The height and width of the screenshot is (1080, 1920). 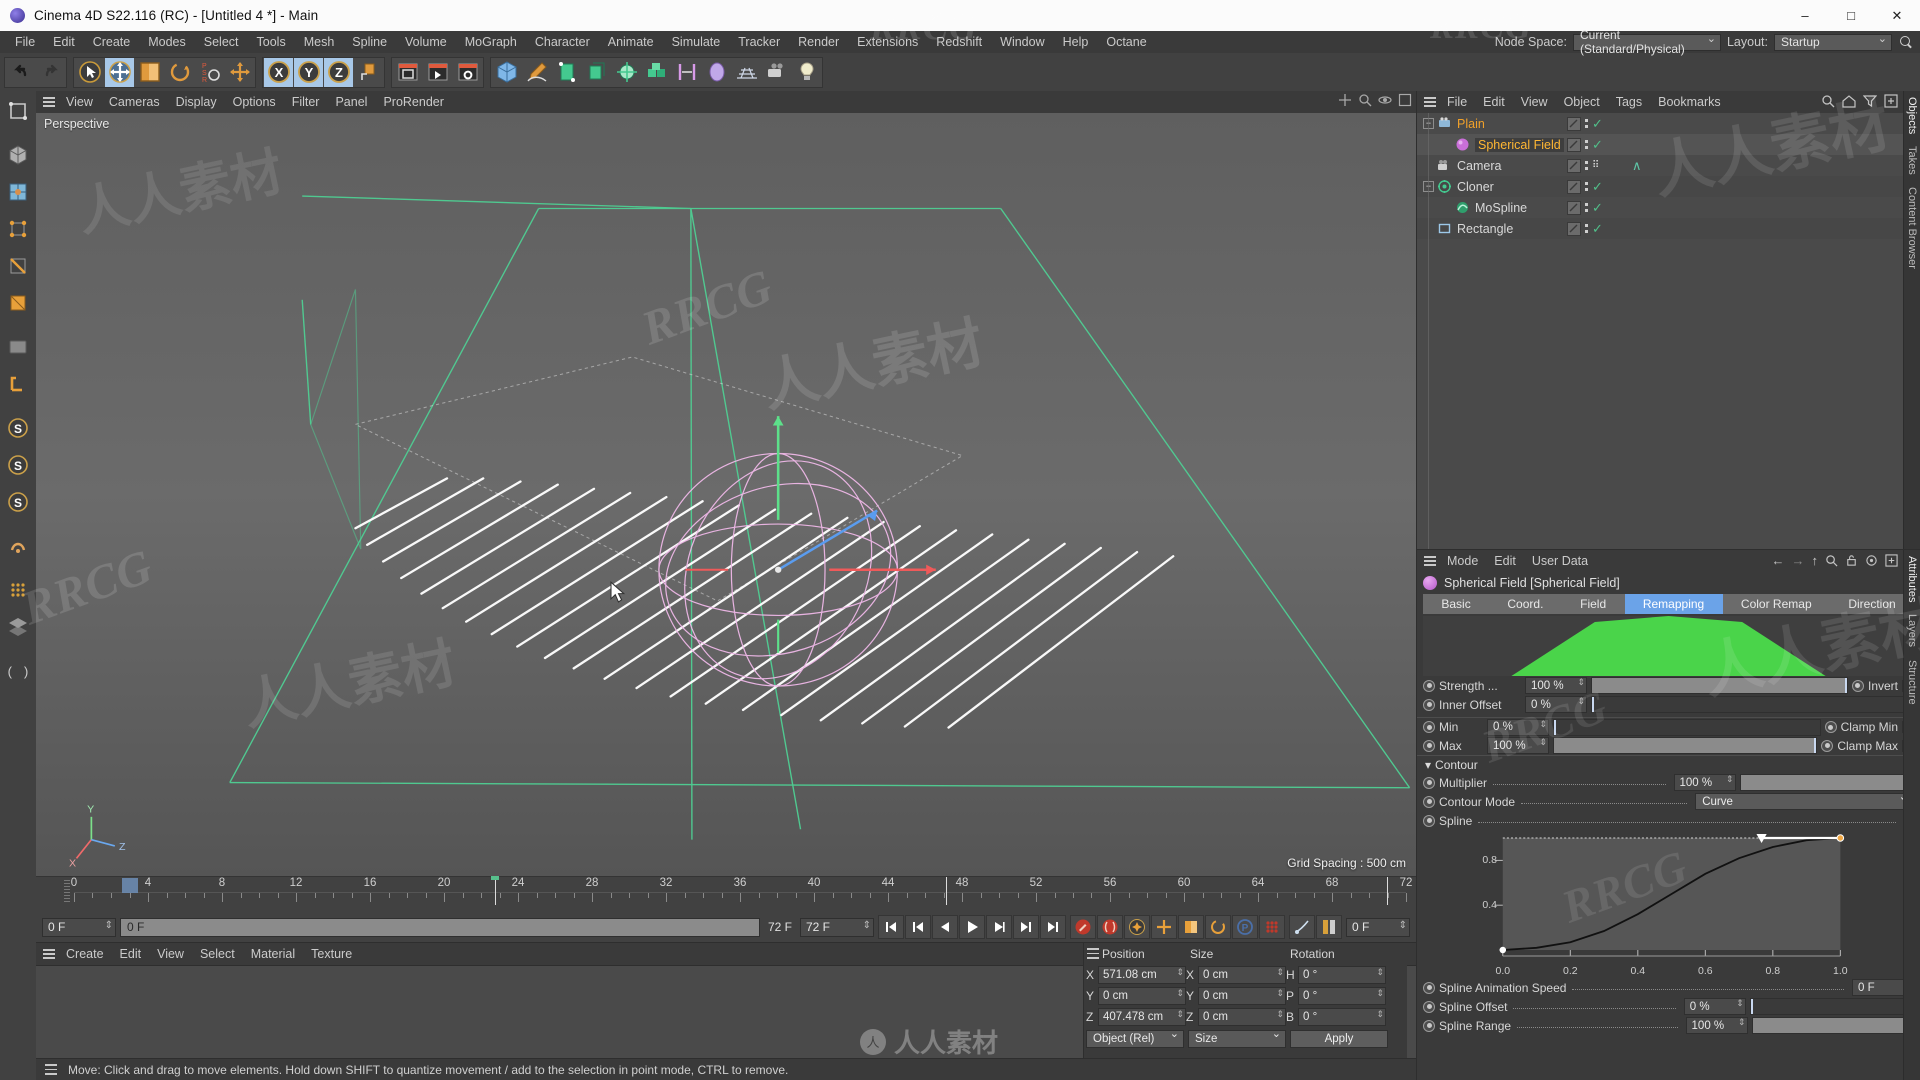 What do you see at coordinates (1629, 102) in the screenshot?
I see `object-menu-tags: Tags` at bounding box center [1629, 102].